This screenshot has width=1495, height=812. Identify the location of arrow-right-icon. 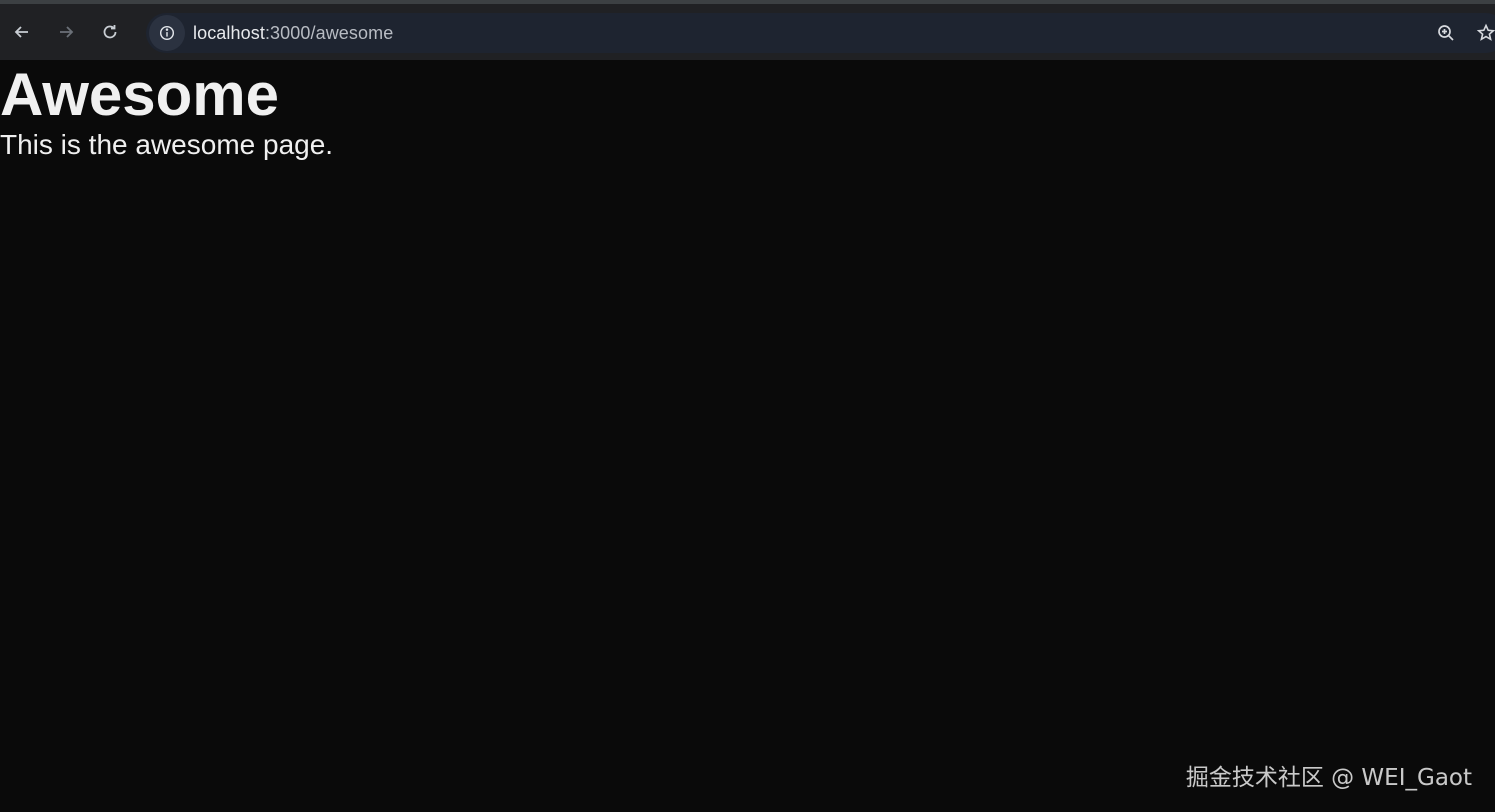
(67, 32).